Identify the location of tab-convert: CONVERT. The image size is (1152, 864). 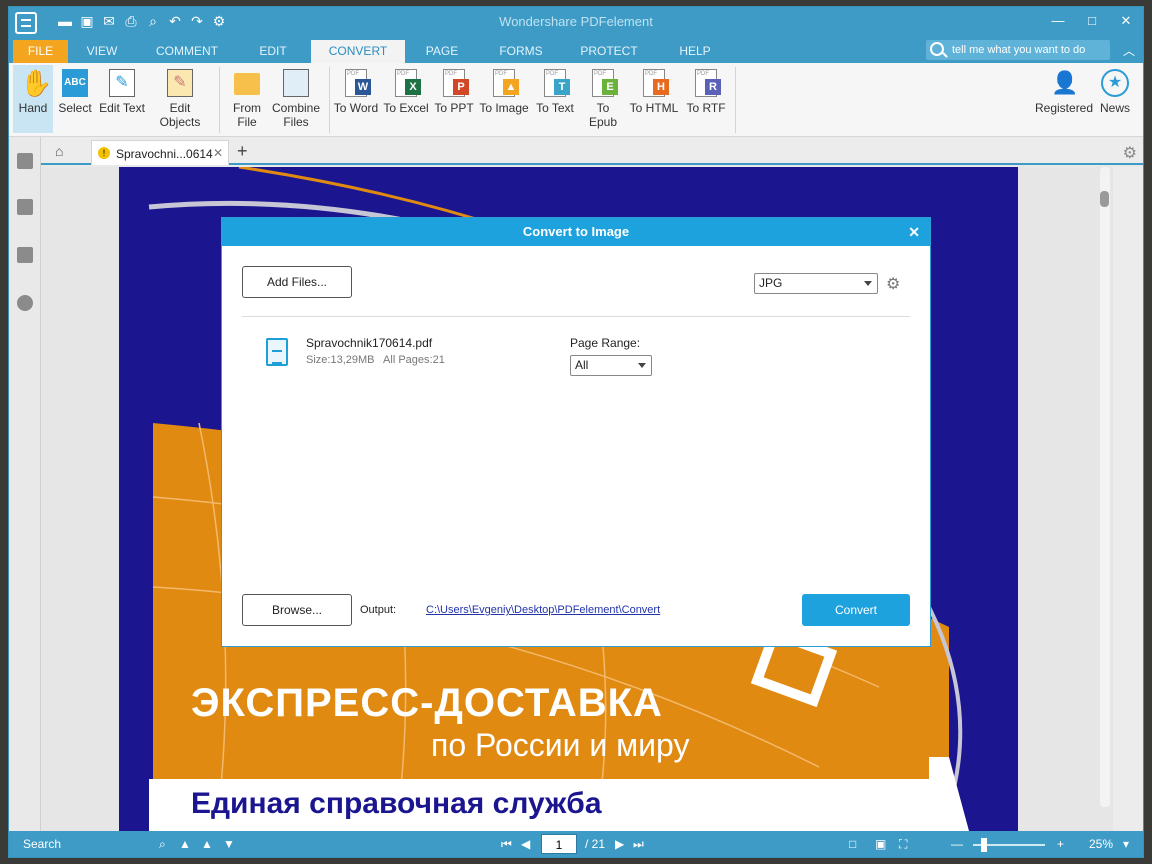
(358, 51).